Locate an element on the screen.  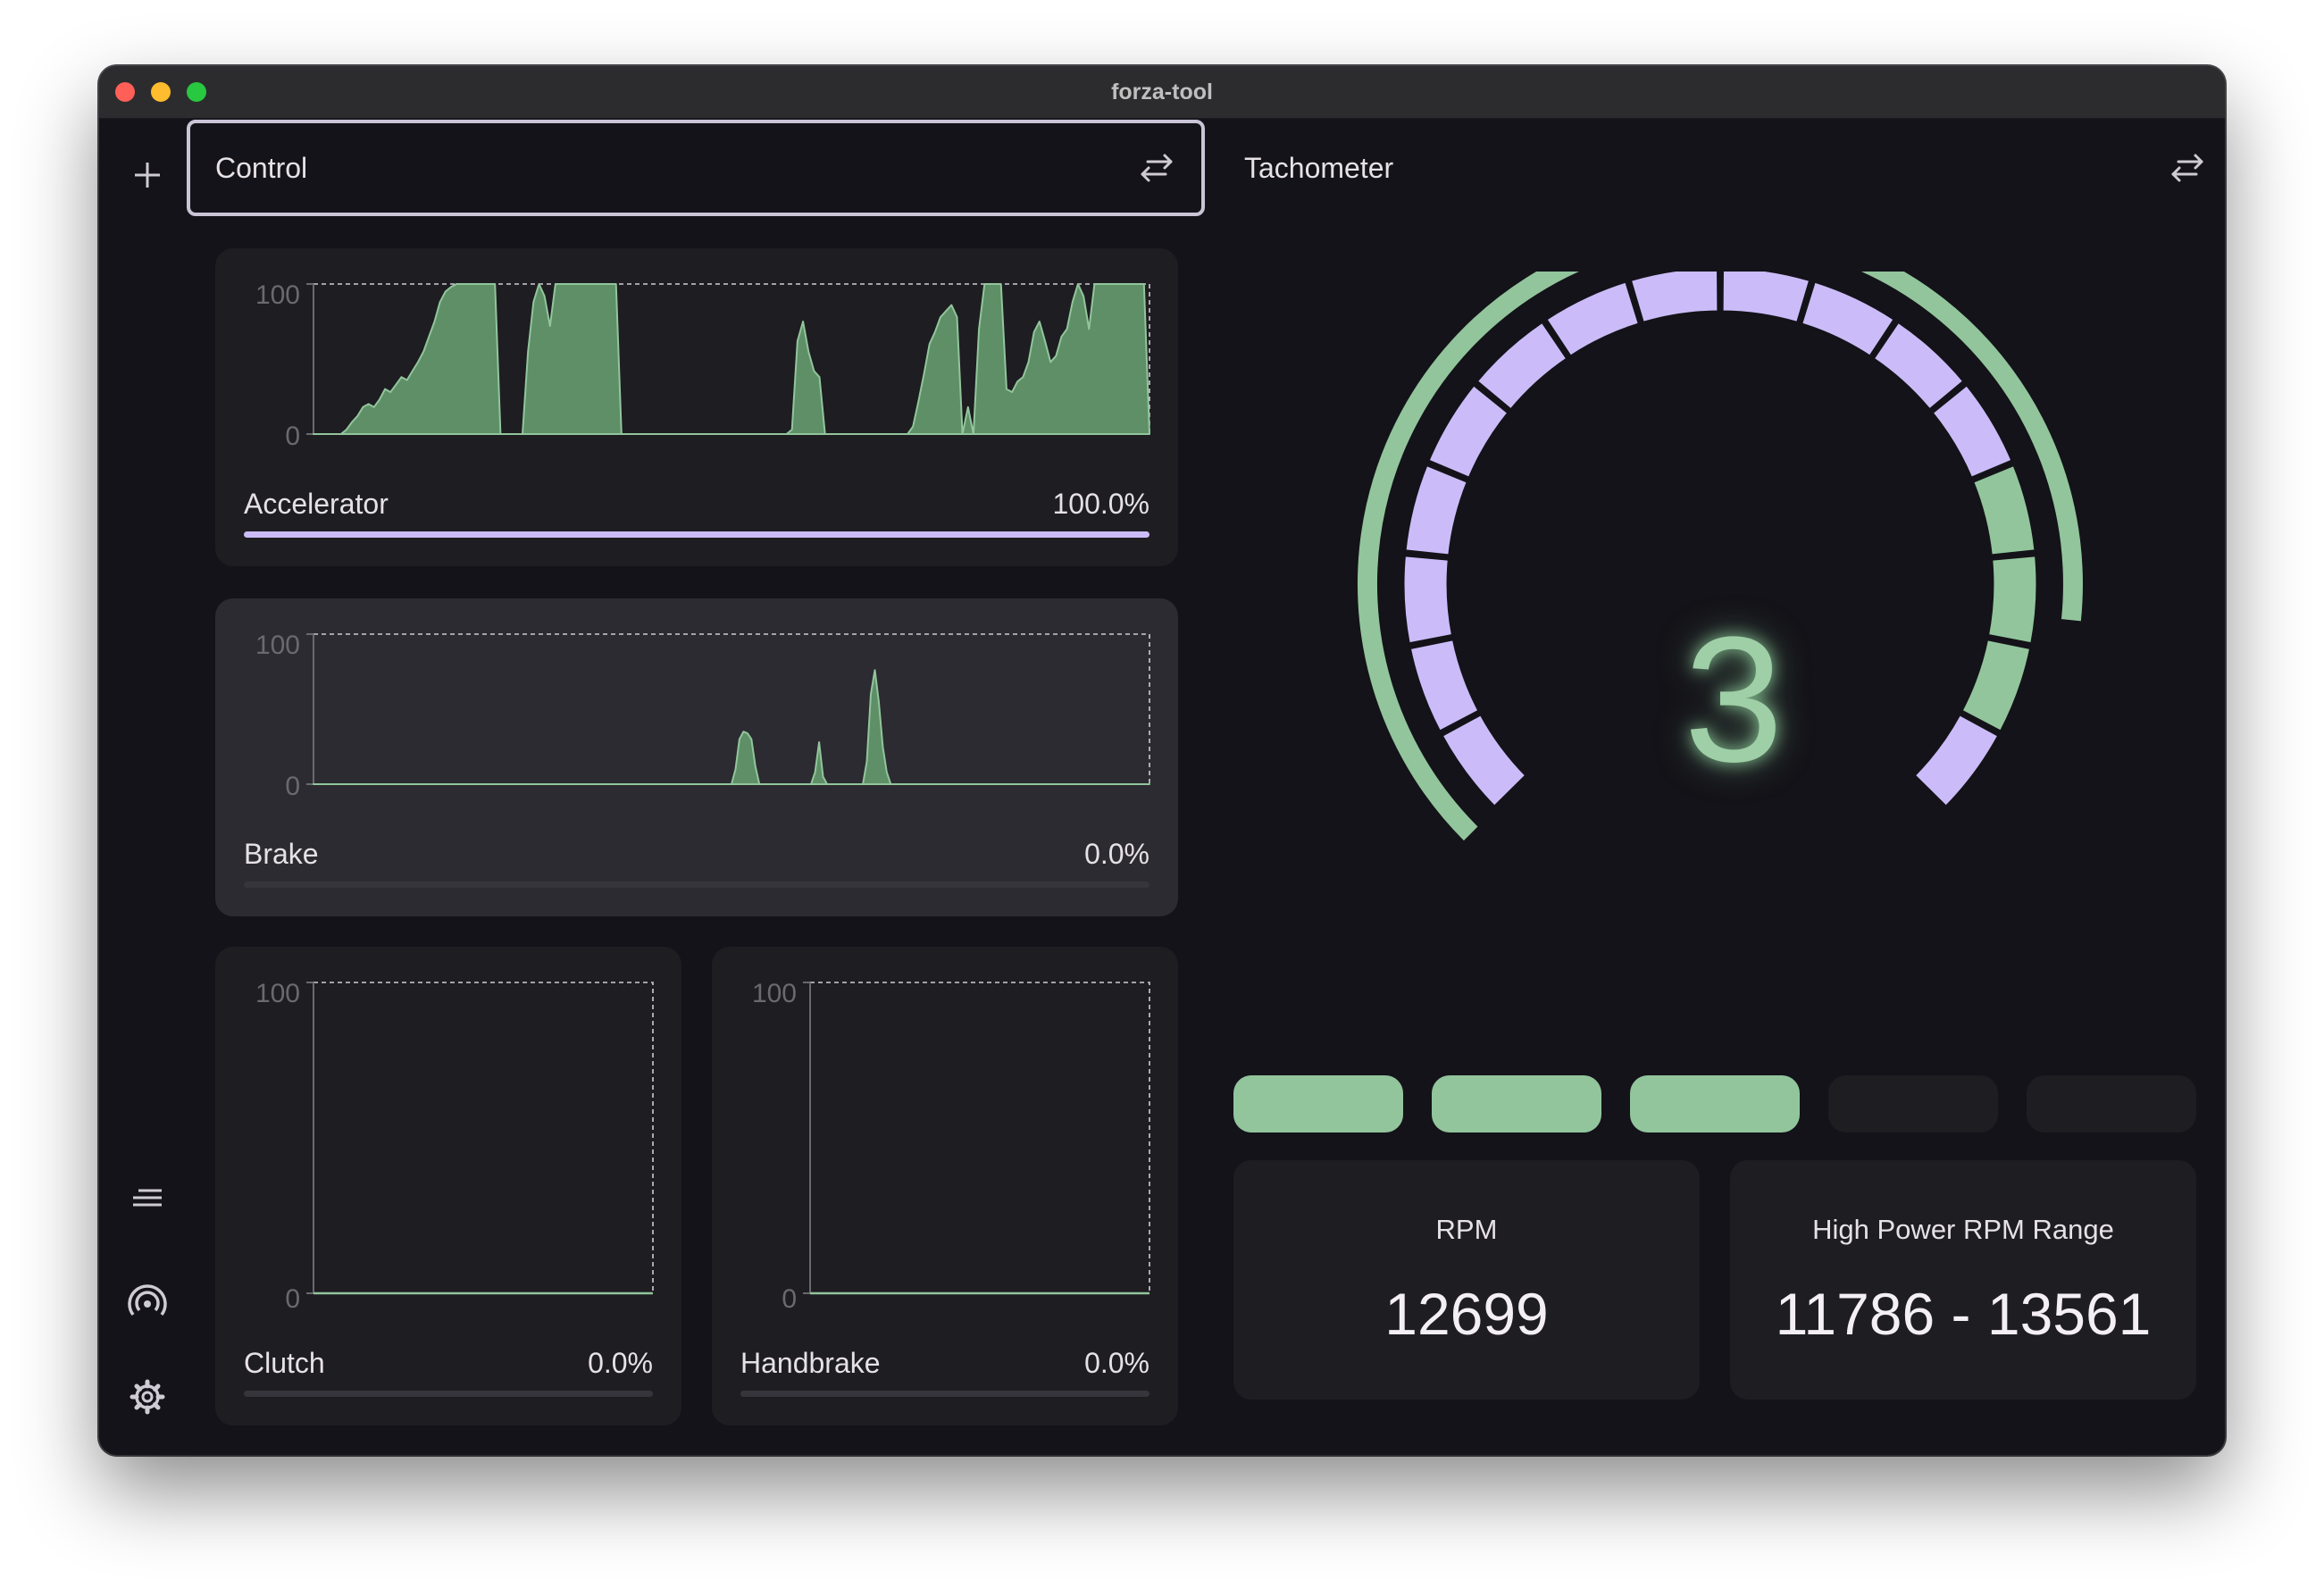
handbrake-card: 100 0 Handbrake 0.0% is located at coordinates (945, 1186).